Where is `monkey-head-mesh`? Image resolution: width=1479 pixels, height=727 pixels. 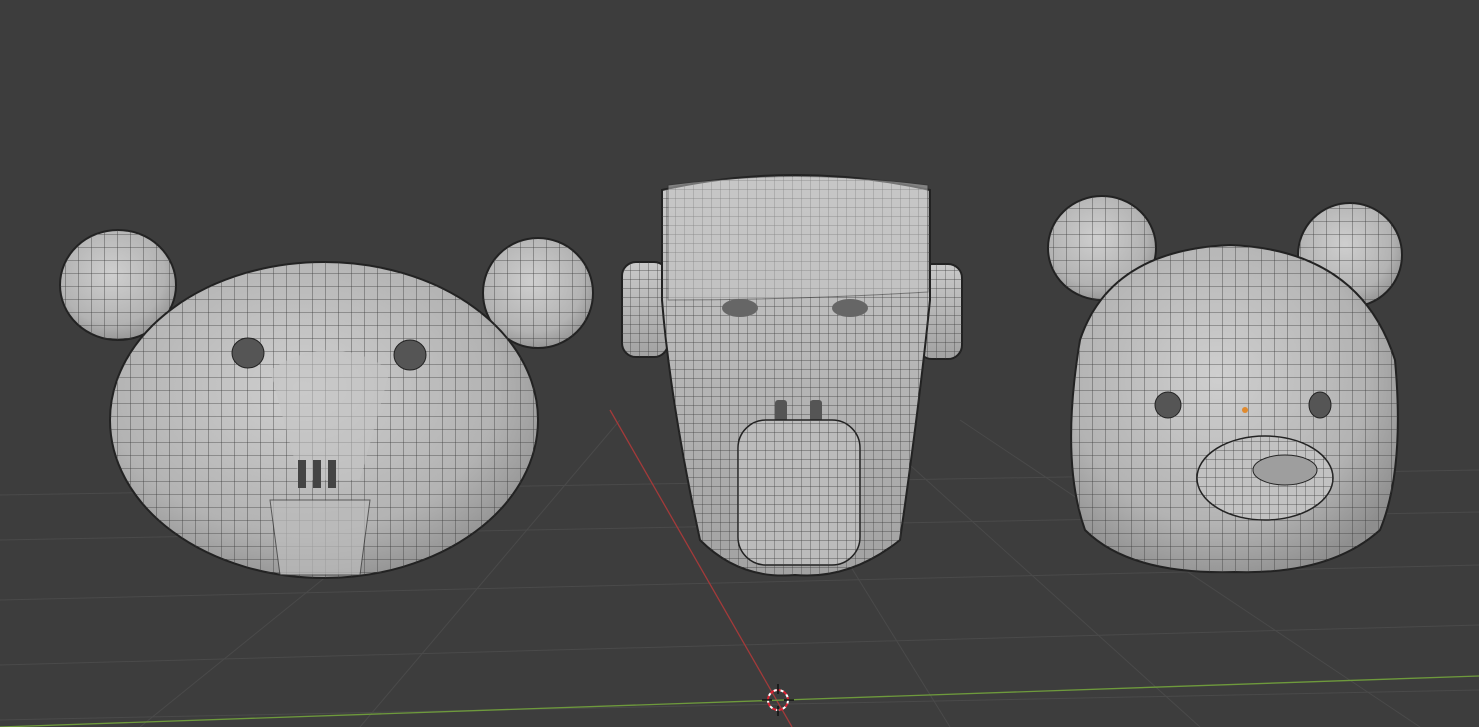
monkey-head-mesh is located at coordinates (792, 375).